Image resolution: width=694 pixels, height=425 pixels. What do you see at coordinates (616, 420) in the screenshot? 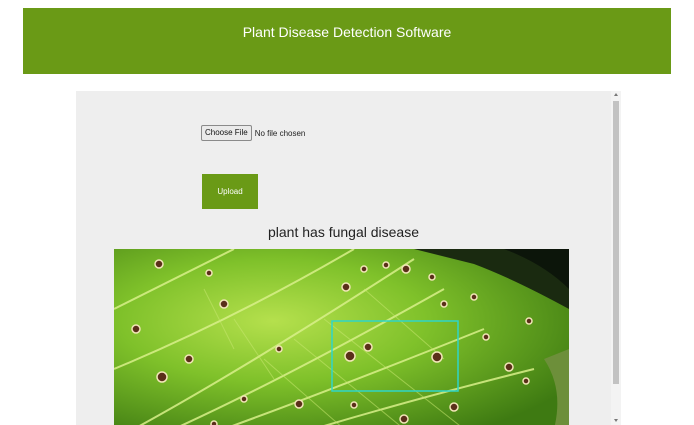
I see `scroll-down-icon` at bounding box center [616, 420].